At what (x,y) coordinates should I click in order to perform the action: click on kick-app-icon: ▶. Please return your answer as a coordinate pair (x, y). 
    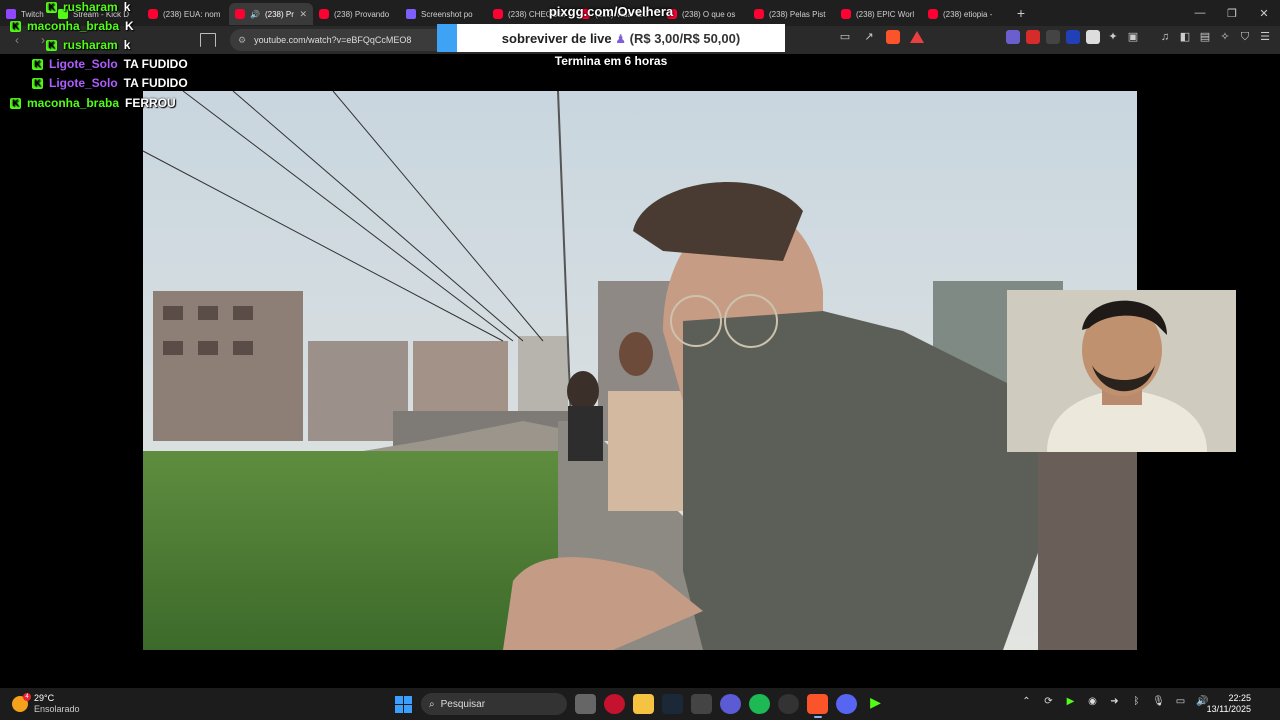
    Looking at the image, I should click on (875, 704).